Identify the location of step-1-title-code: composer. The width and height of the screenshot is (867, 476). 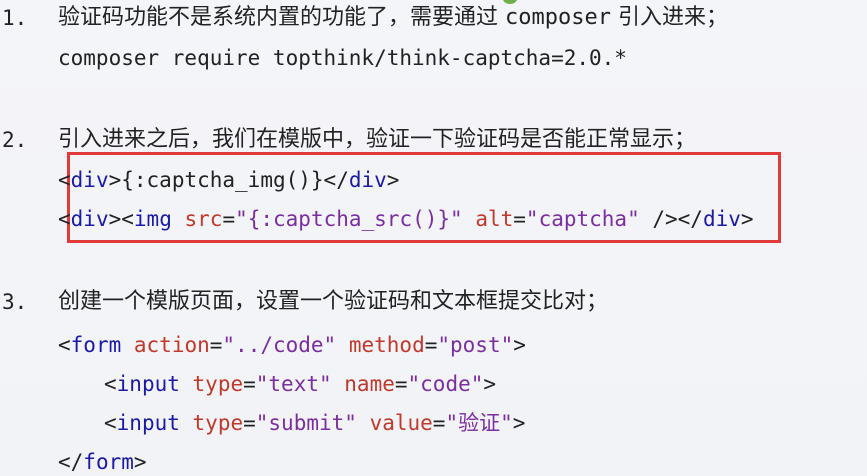
(558, 17).